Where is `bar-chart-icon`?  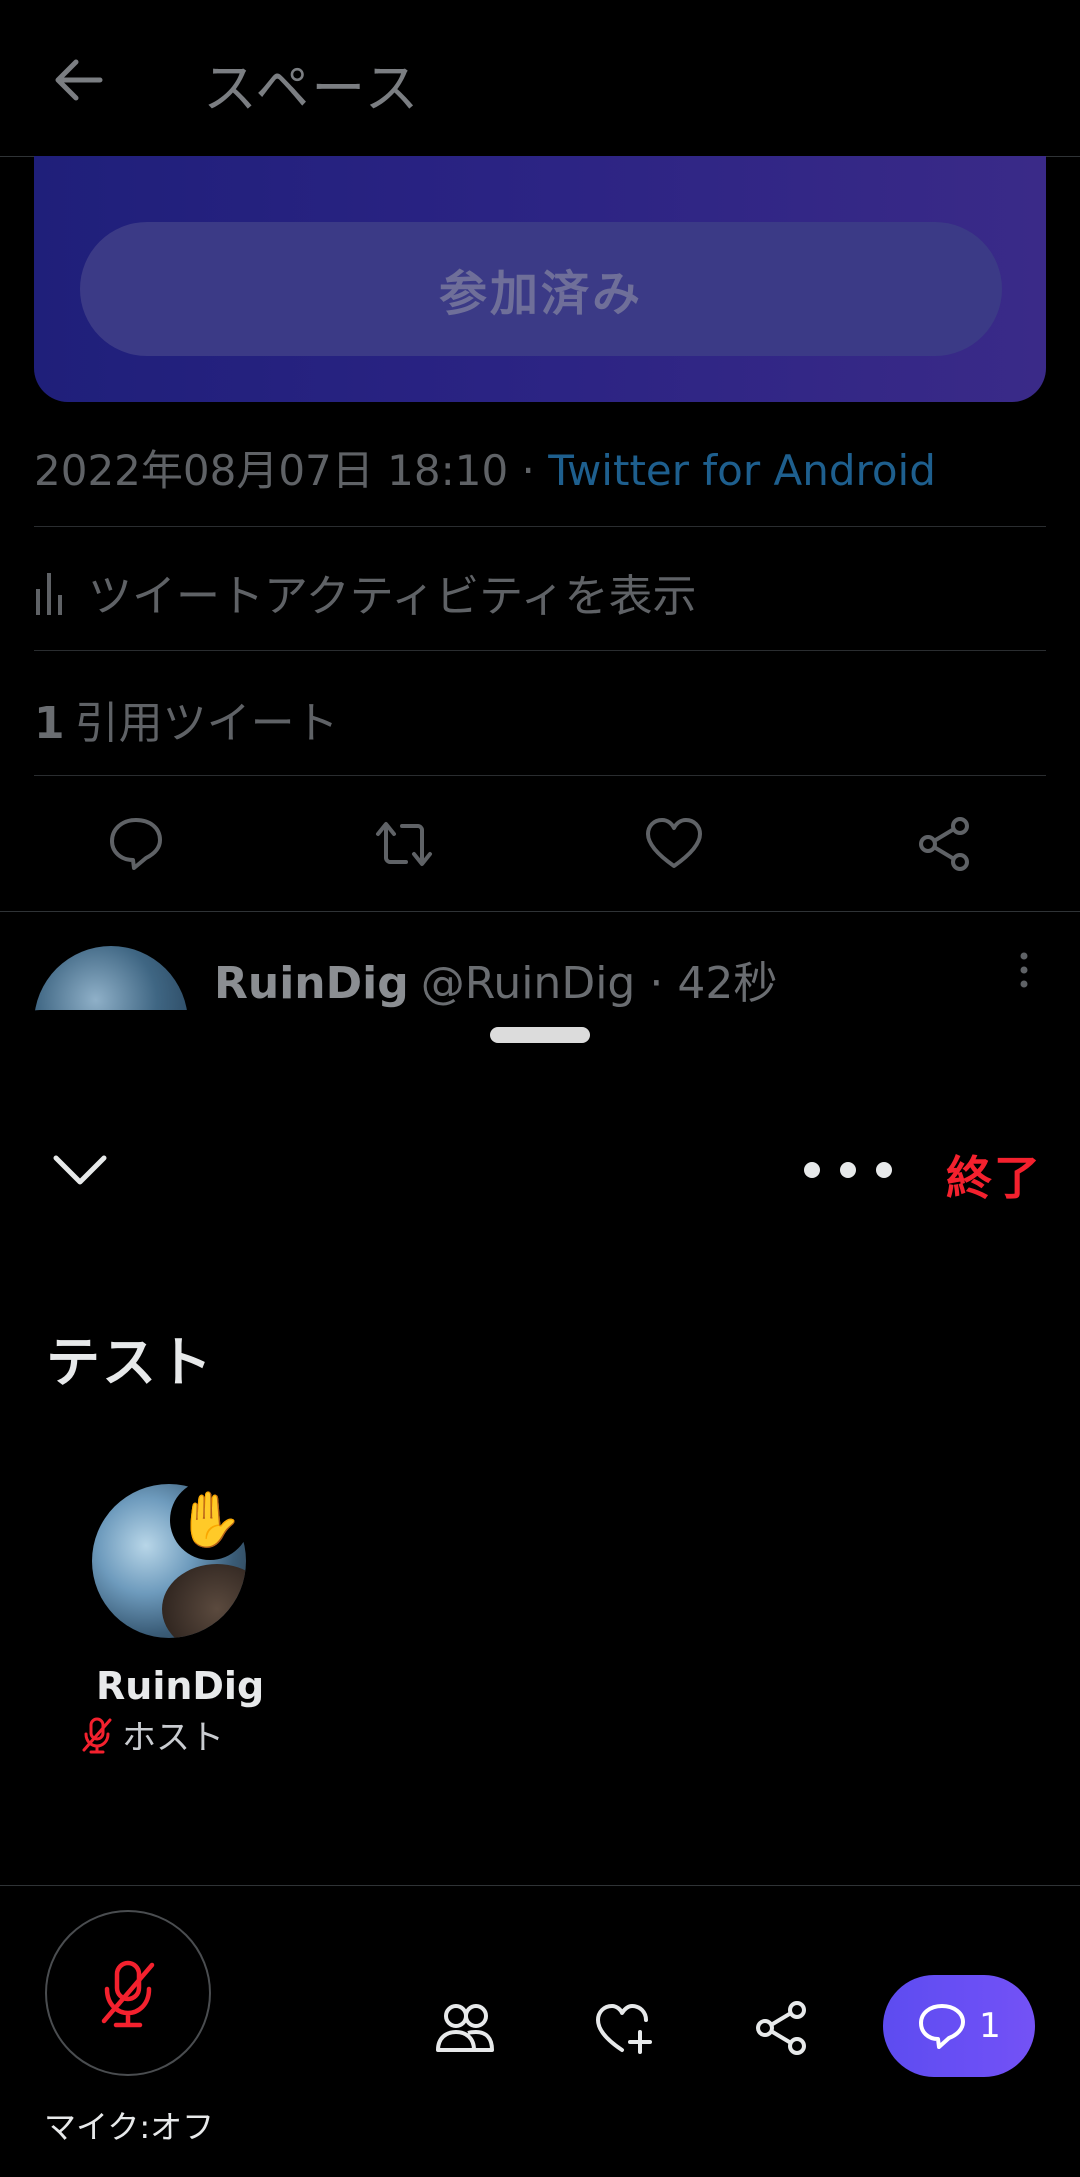 bar-chart-icon is located at coordinates (49, 594).